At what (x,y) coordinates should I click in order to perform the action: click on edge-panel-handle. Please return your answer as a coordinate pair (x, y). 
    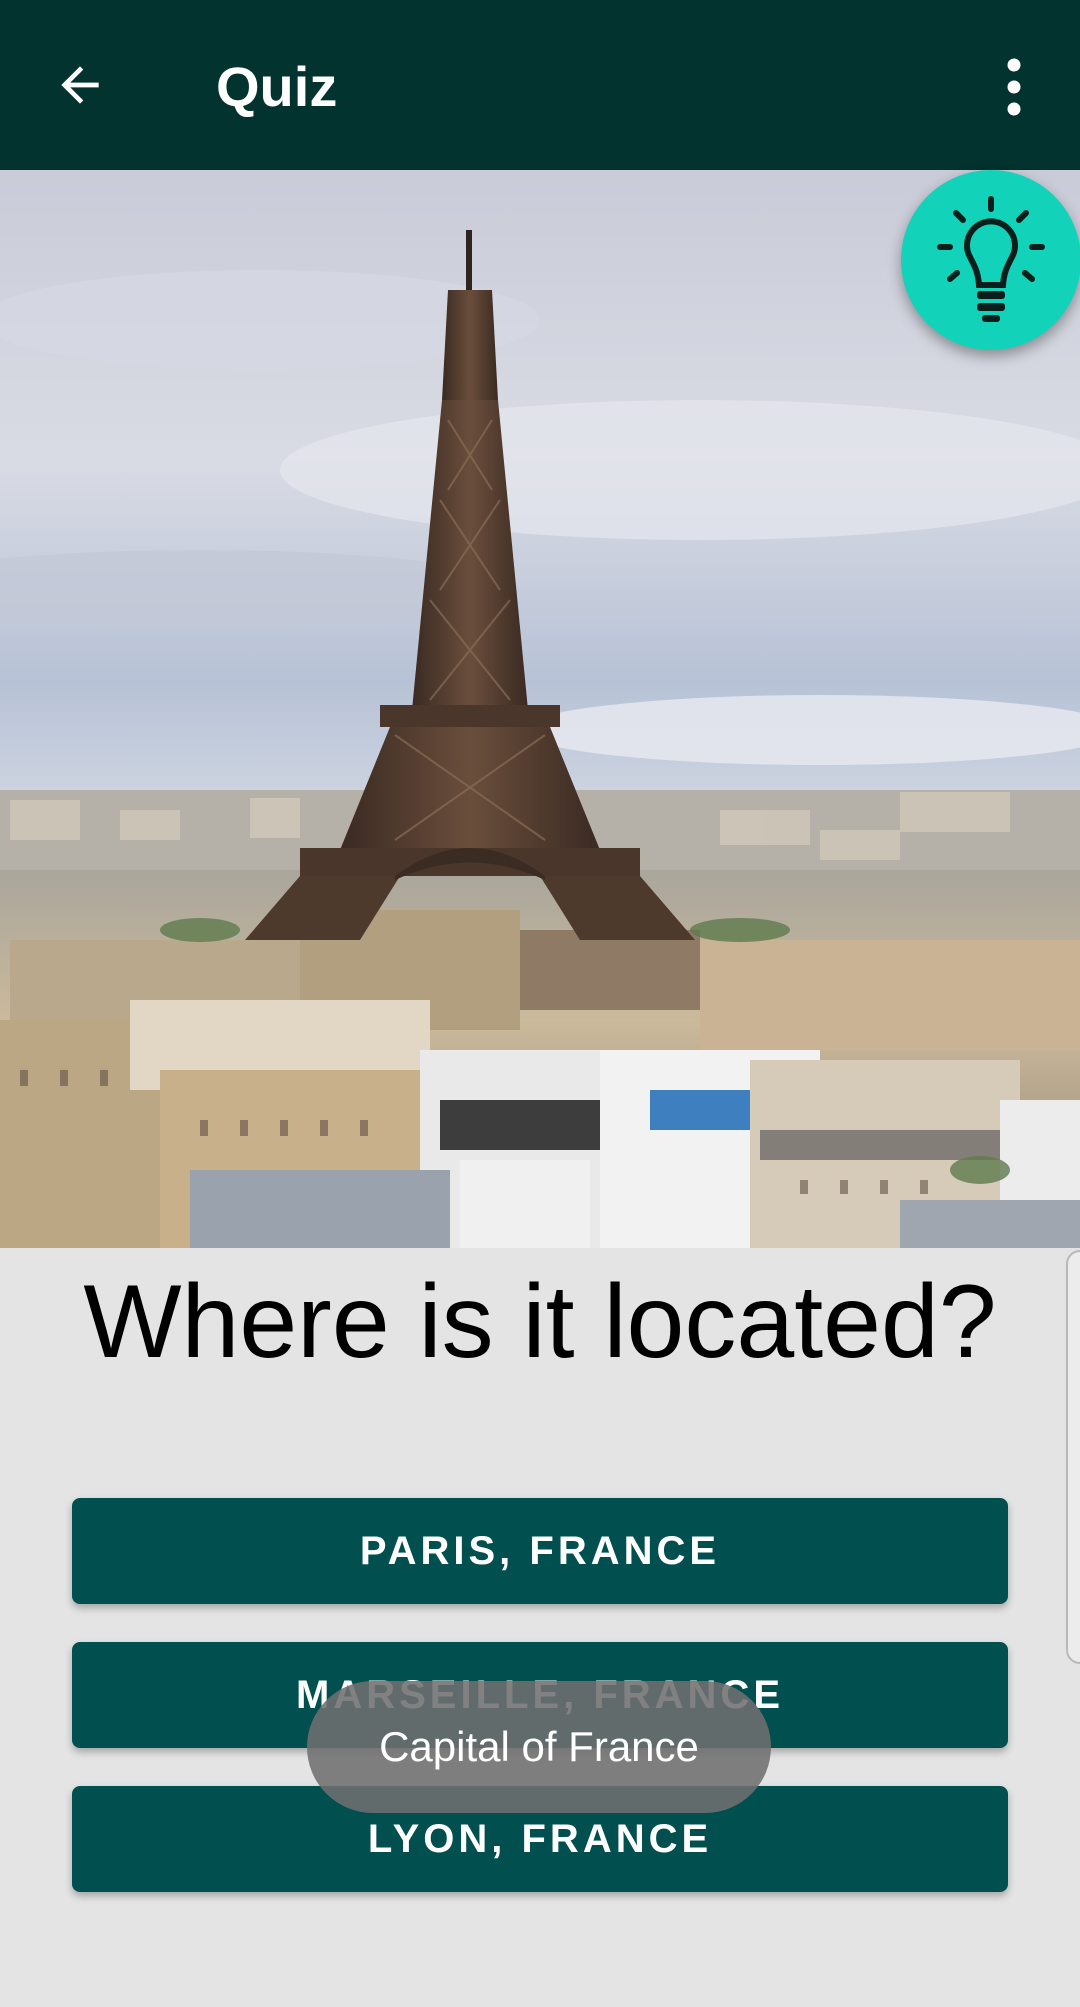
    Looking at the image, I should click on (1073, 1457).